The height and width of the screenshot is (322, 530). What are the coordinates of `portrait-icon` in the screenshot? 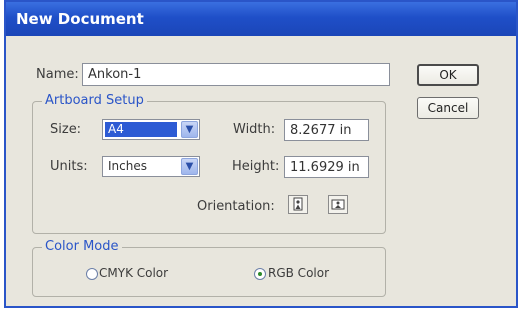 It's located at (298, 204).